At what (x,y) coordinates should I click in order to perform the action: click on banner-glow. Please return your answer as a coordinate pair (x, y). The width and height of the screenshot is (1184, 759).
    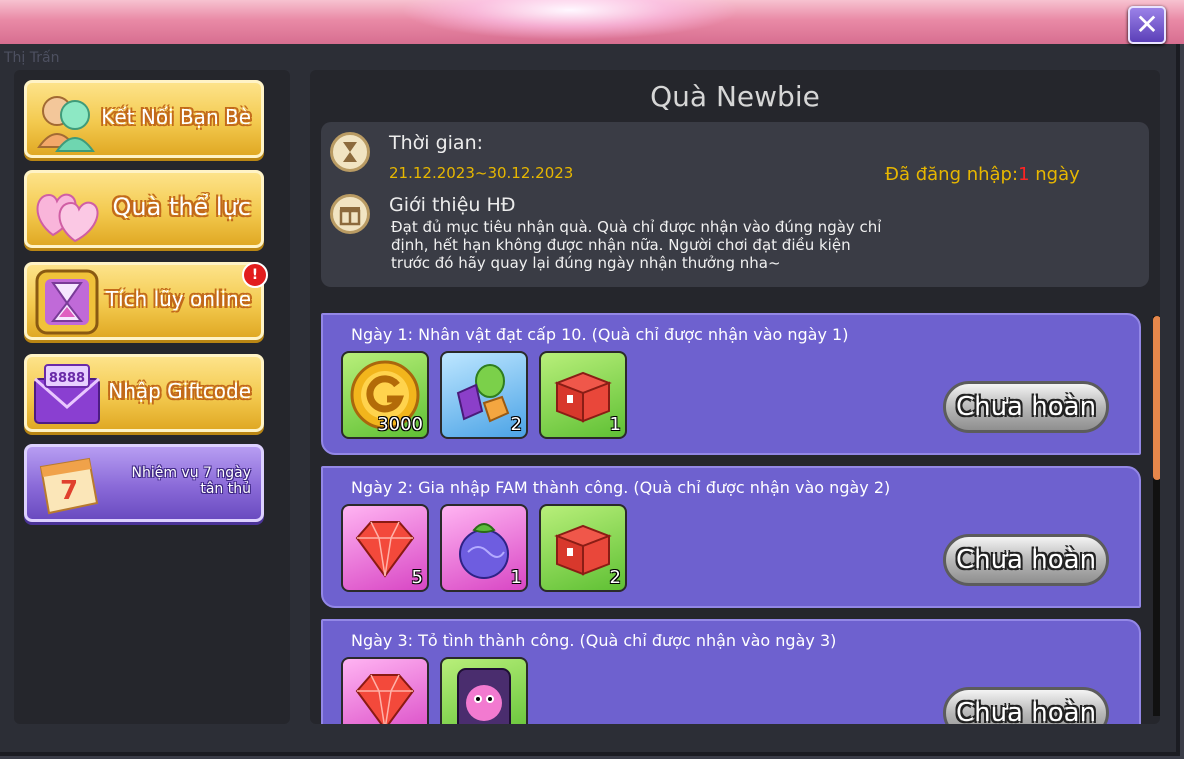
    Looking at the image, I should click on (570, 20).